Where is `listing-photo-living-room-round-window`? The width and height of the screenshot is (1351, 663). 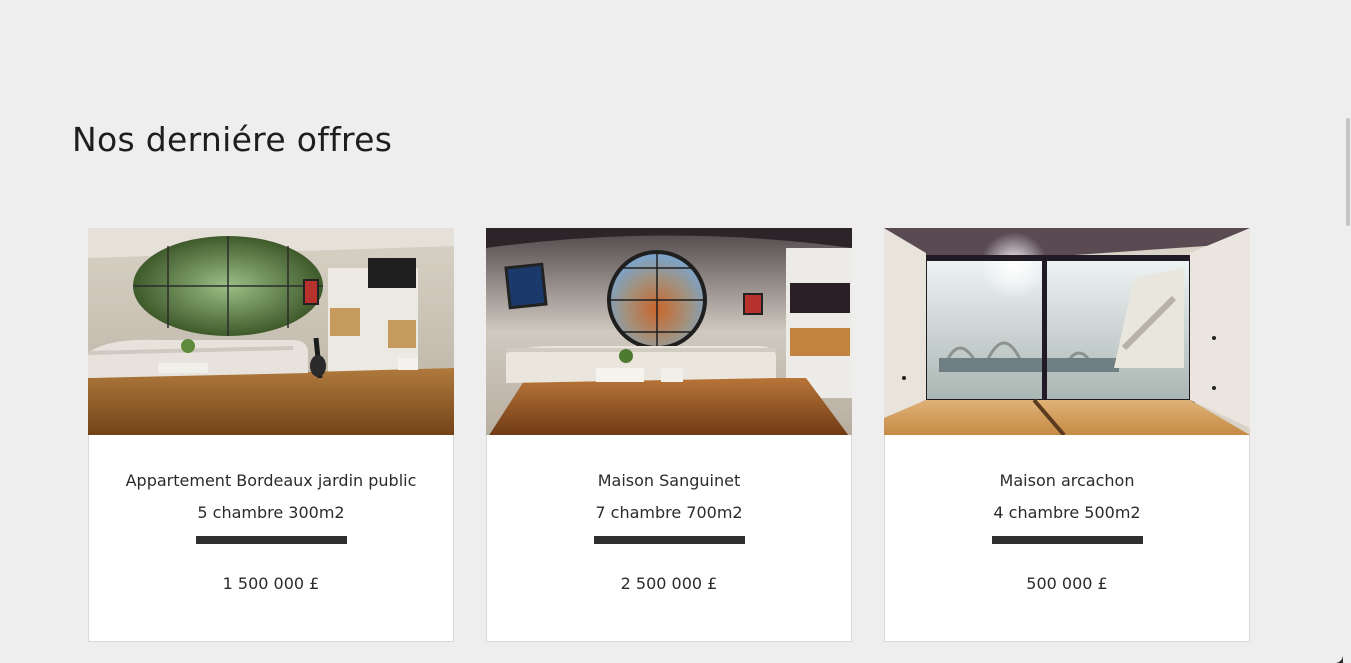
listing-photo-living-room-round-window is located at coordinates (669, 331).